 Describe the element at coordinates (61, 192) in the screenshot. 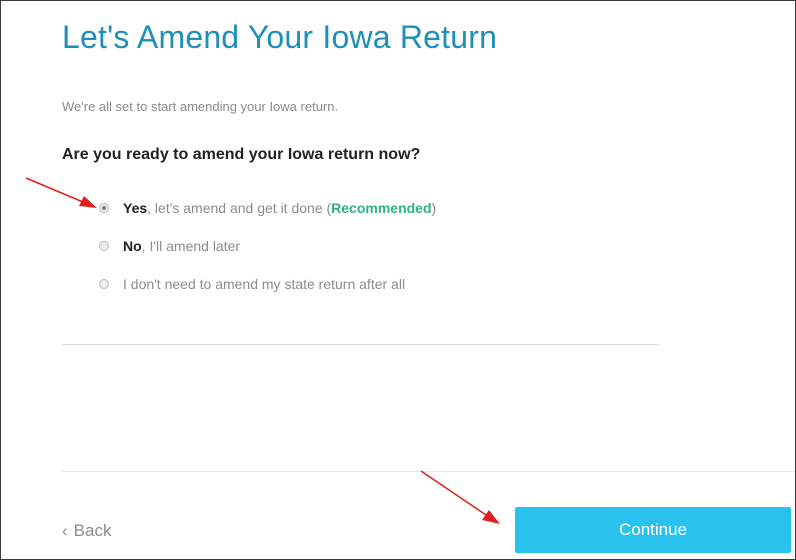

I see `red-arrow-to-yes` at that location.